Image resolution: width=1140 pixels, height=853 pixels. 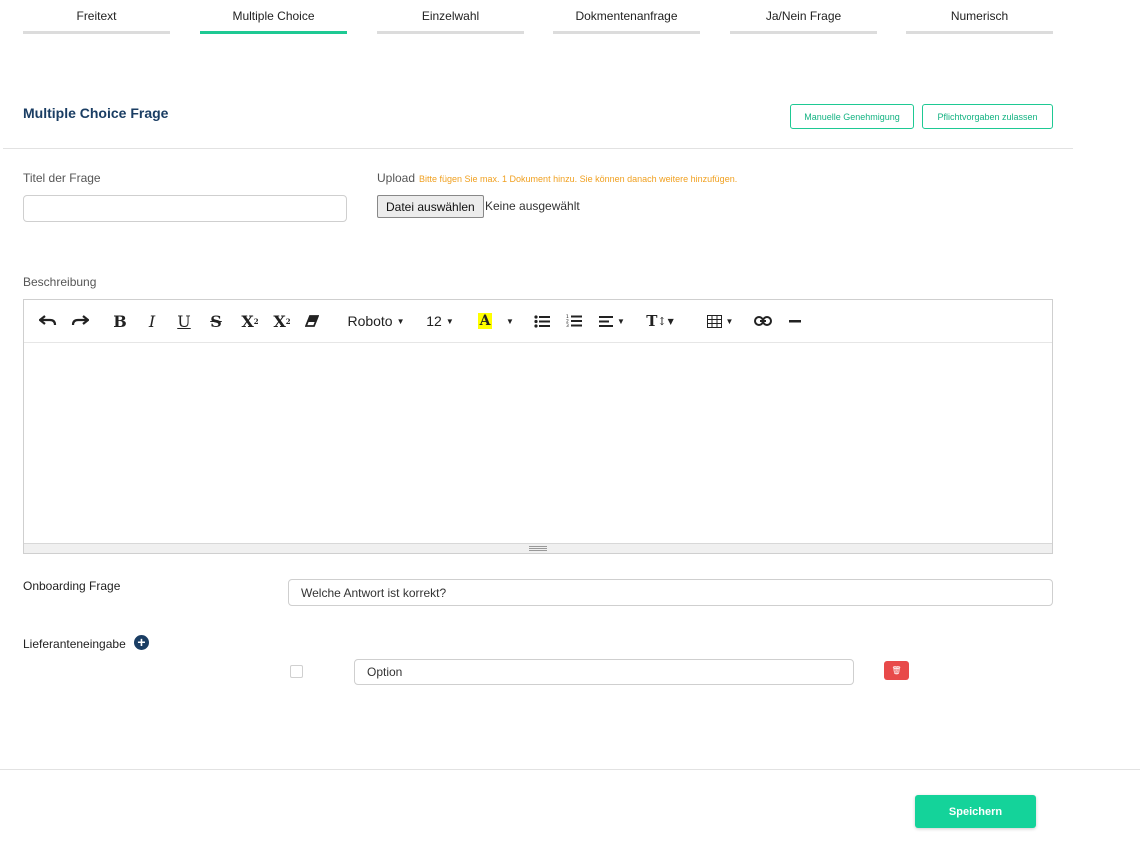 I want to click on underline-icon: U, so click(x=184, y=321).